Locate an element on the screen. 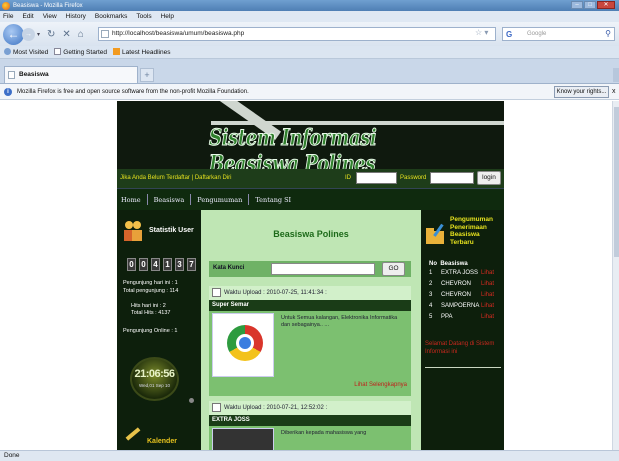 The image size is (619, 461). maximize-button: □ is located at coordinates (590, 5).